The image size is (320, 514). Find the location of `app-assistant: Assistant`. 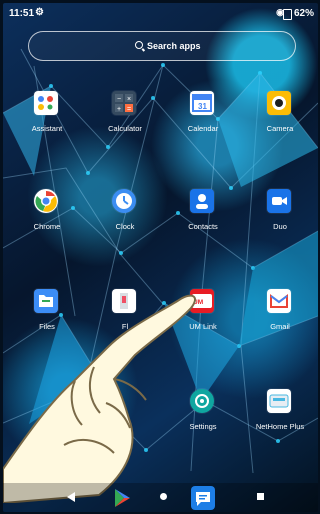

app-assistant: Assistant is located at coordinates (47, 117).